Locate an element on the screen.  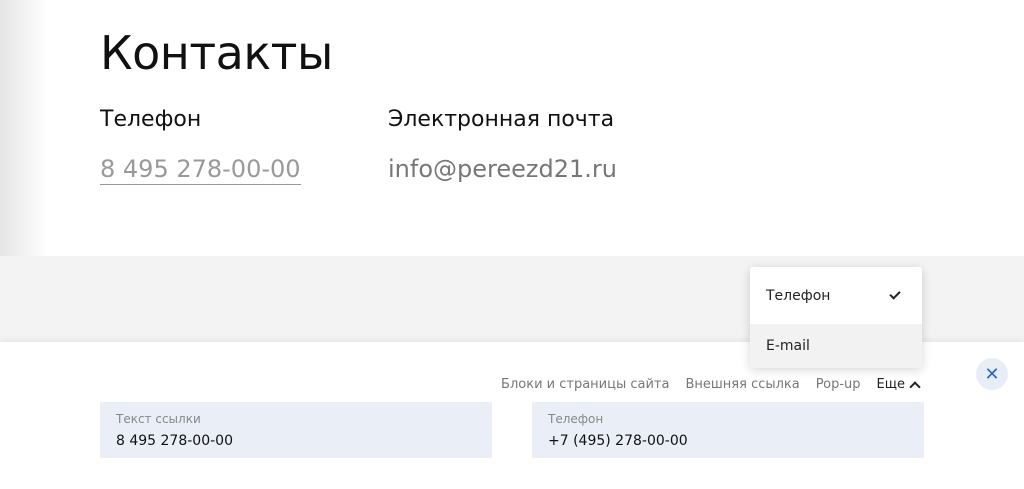
more-link-types-dropdown: Телефон E-mail is located at coordinates (836, 317).